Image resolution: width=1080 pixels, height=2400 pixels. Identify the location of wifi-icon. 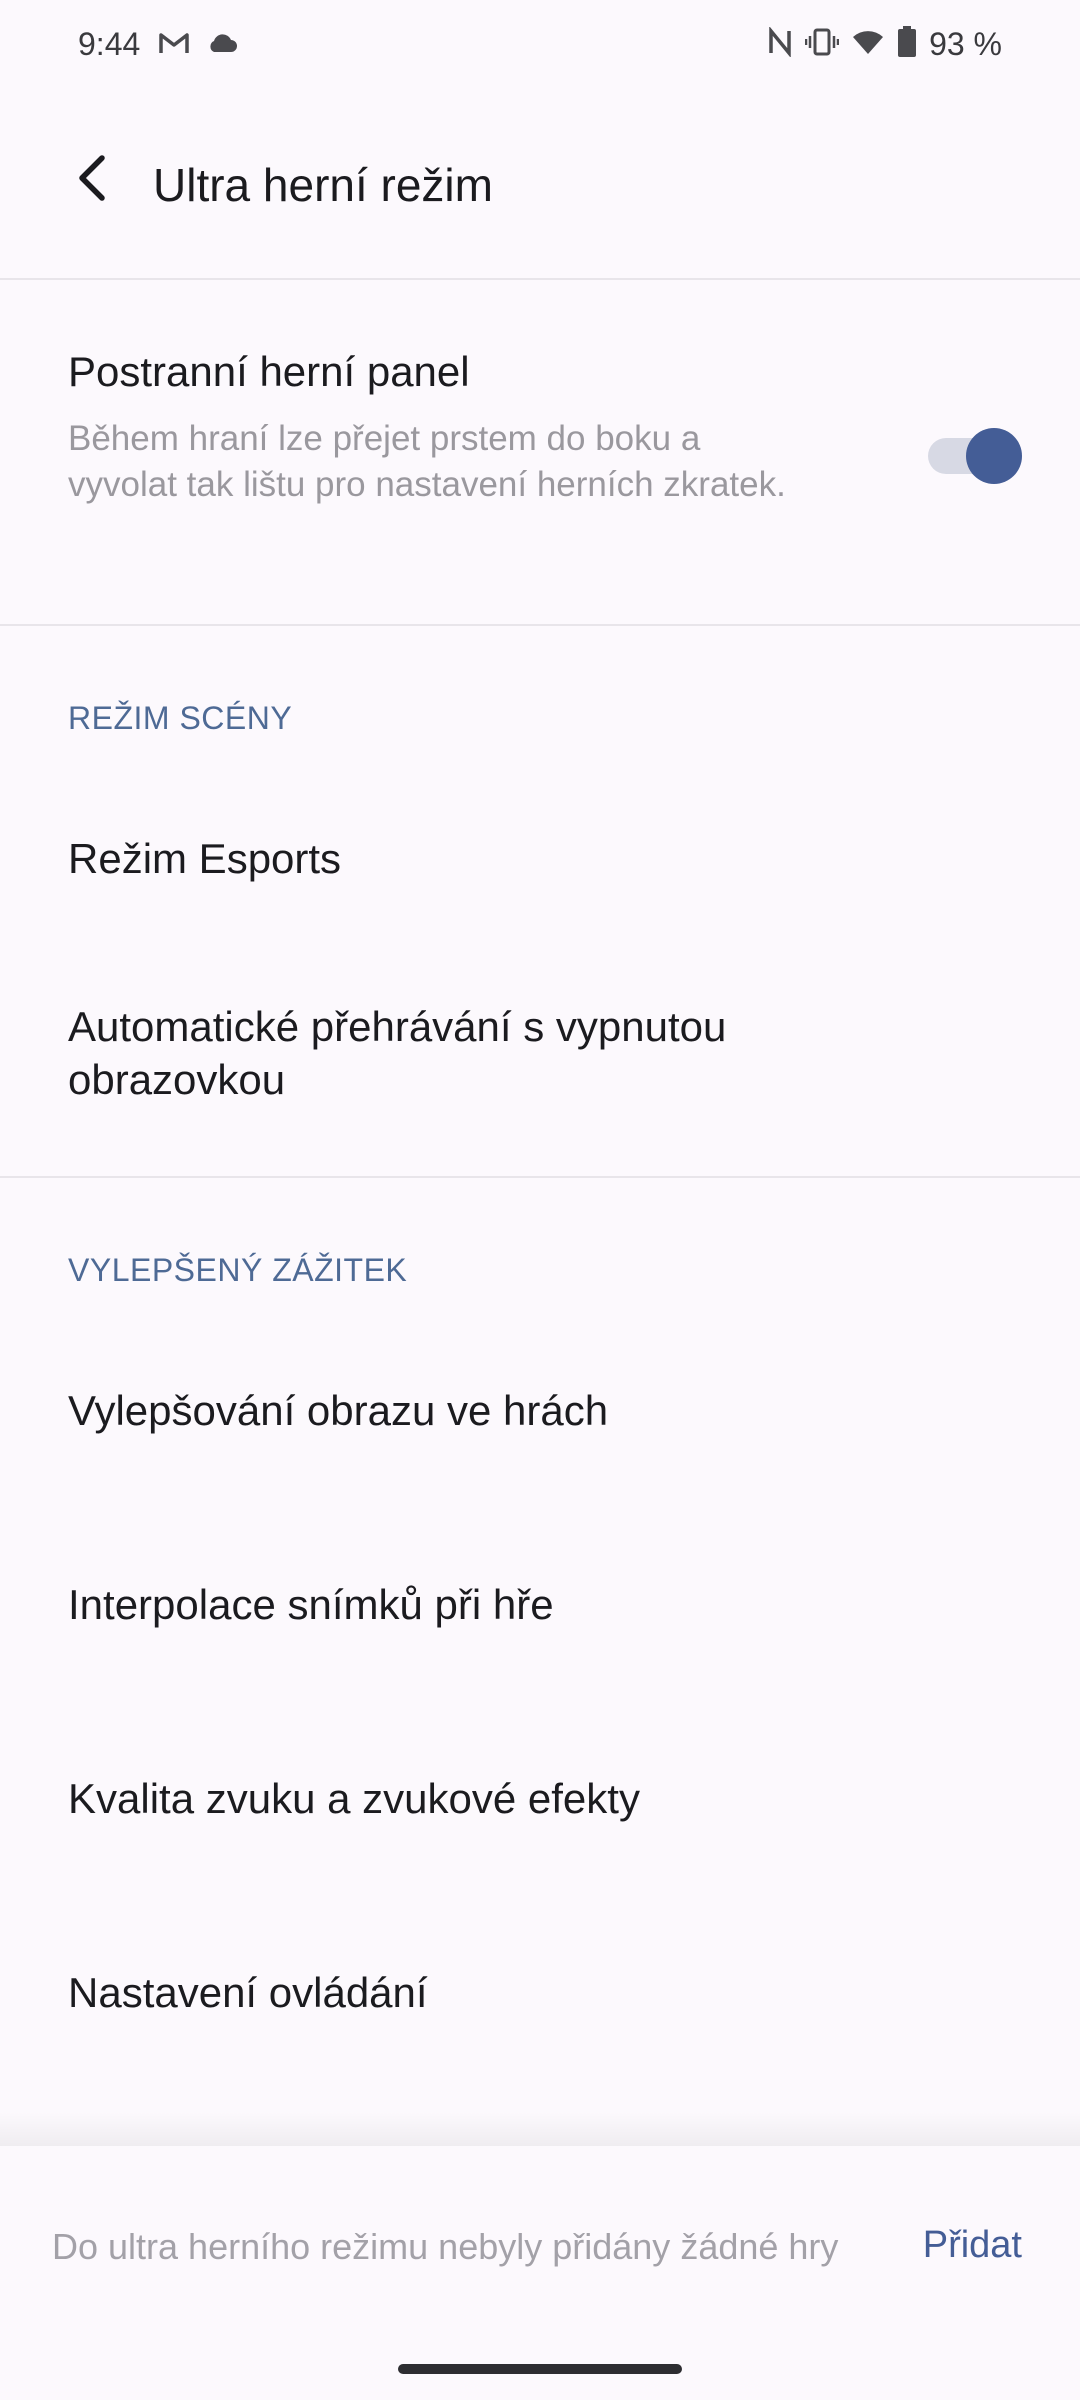
(868, 44).